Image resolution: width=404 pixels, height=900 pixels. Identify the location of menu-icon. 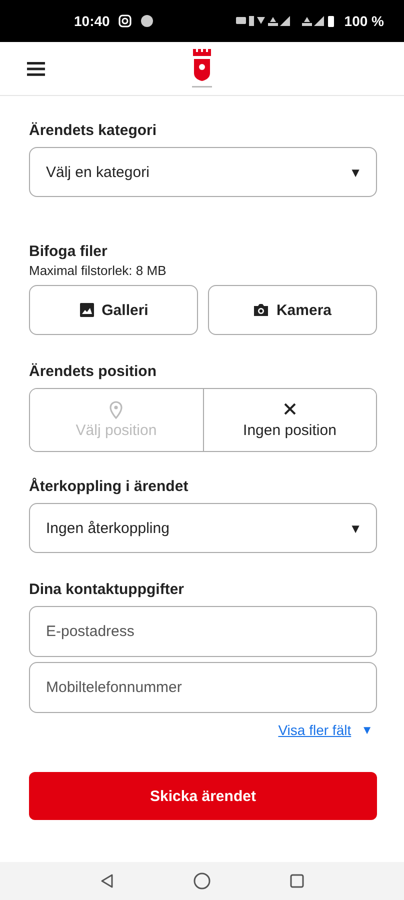
(36, 69).